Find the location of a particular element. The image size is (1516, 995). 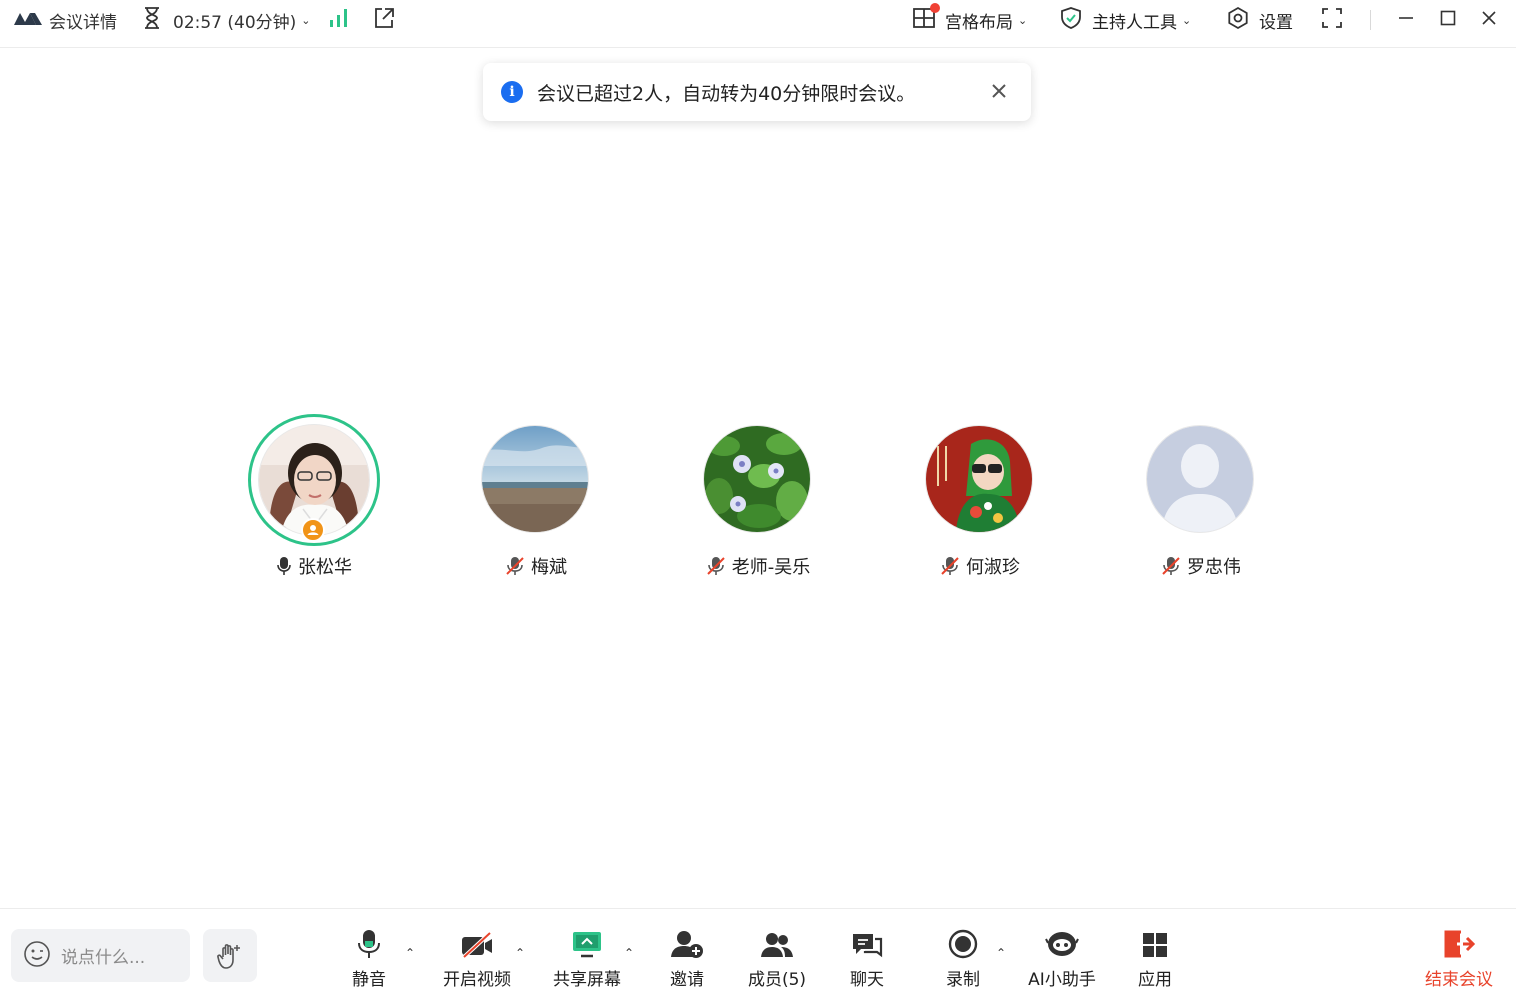

exit-icon is located at coordinates (1459, 944).